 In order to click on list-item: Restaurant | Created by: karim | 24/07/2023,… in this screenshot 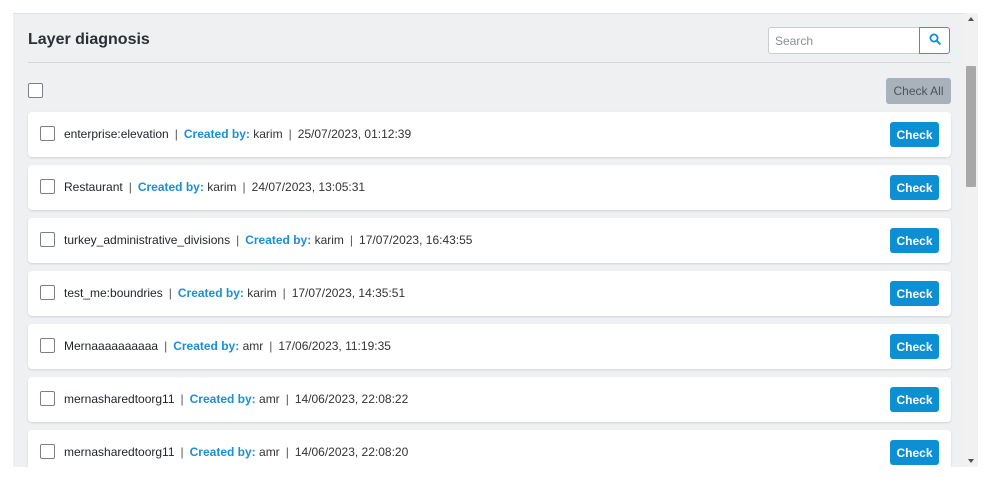, I will do `click(489, 187)`.